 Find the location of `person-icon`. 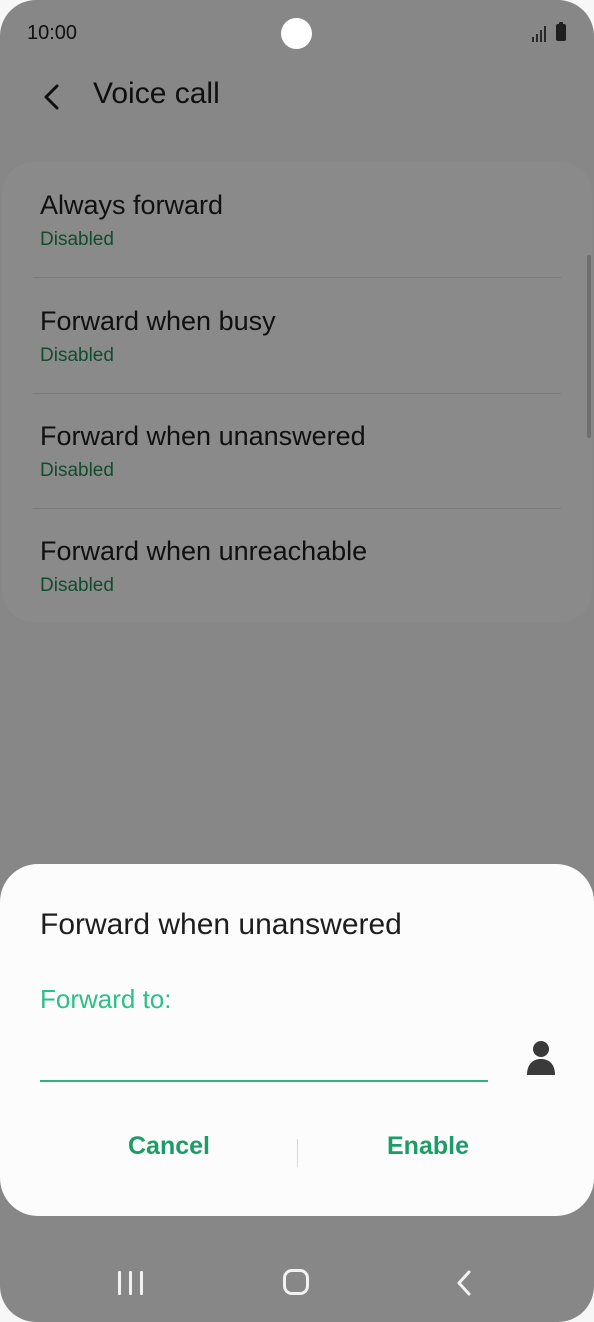

person-icon is located at coordinates (541, 1058).